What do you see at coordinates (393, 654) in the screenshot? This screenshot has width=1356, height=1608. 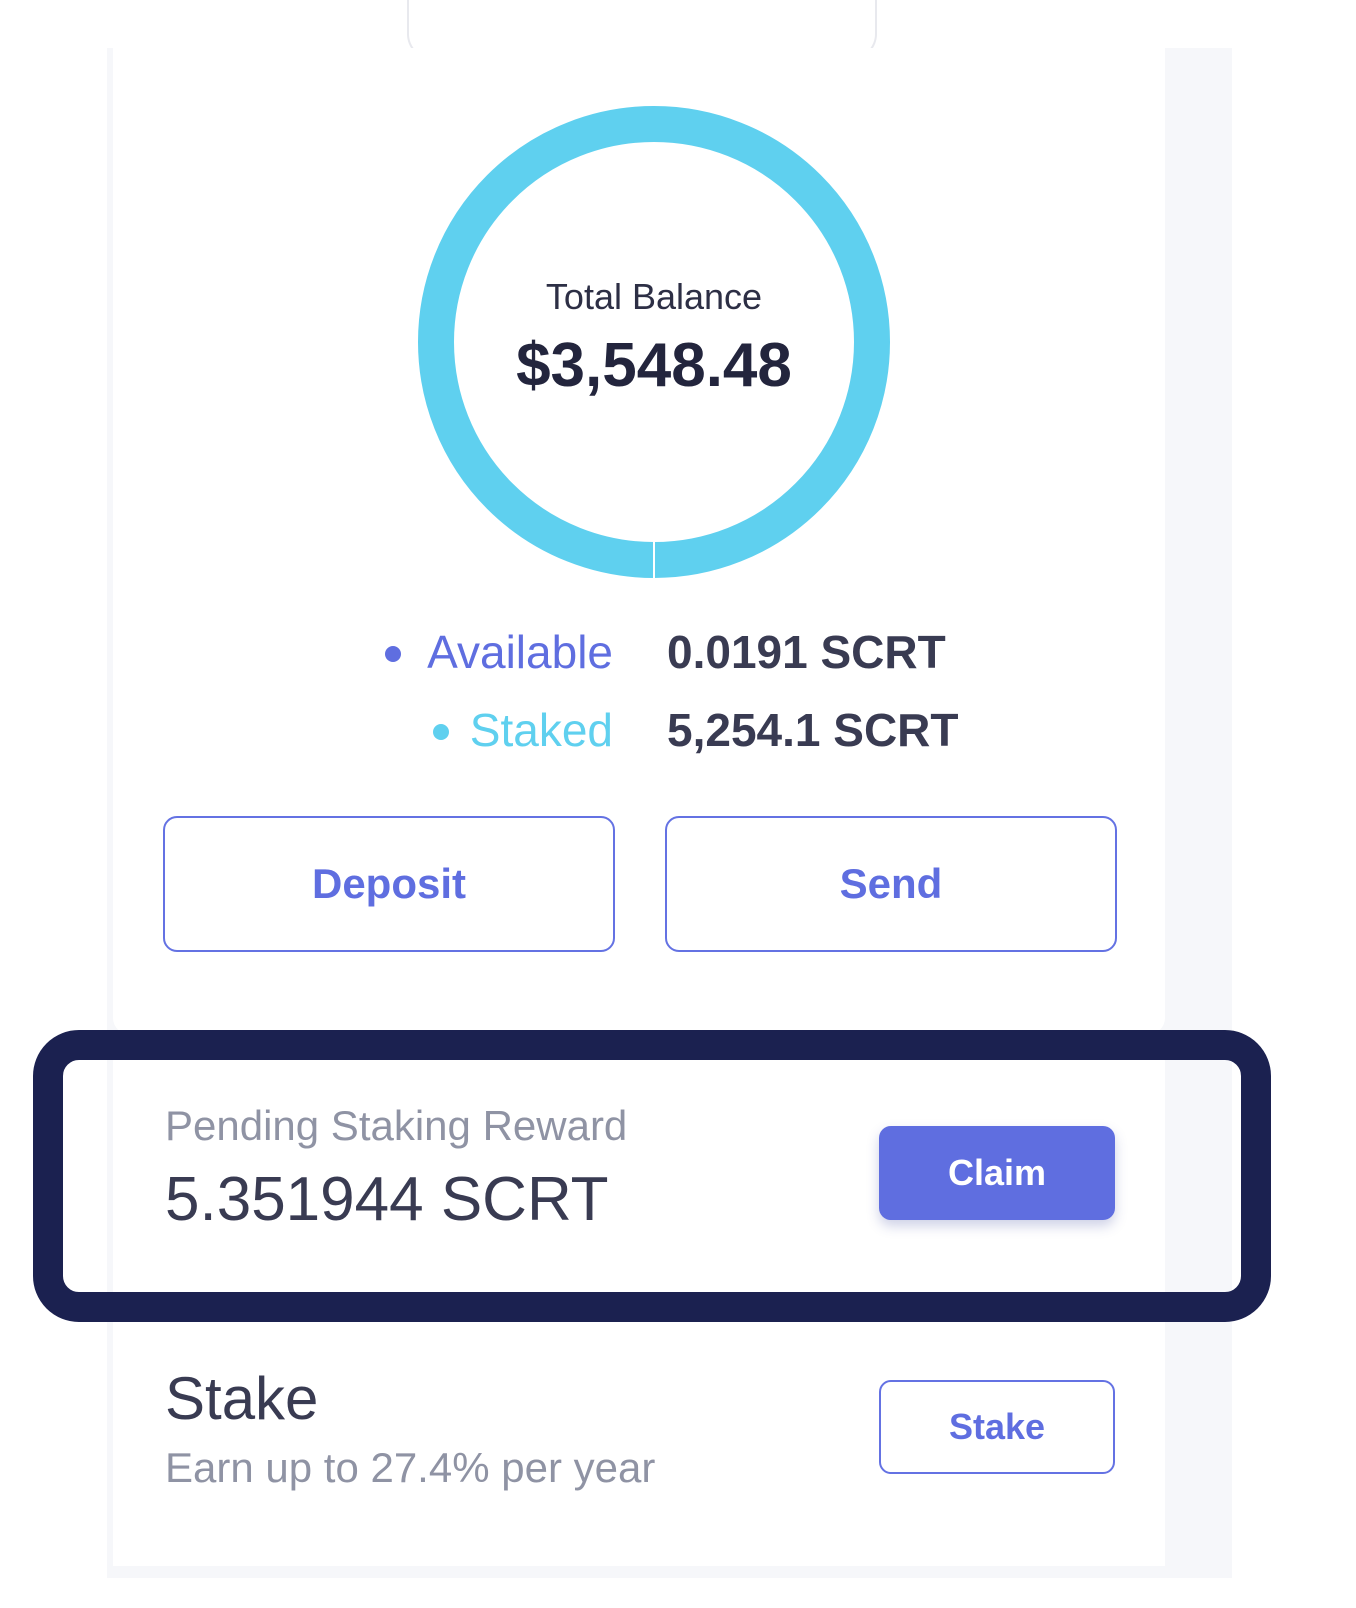 I see `available-dot-icon` at bounding box center [393, 654].